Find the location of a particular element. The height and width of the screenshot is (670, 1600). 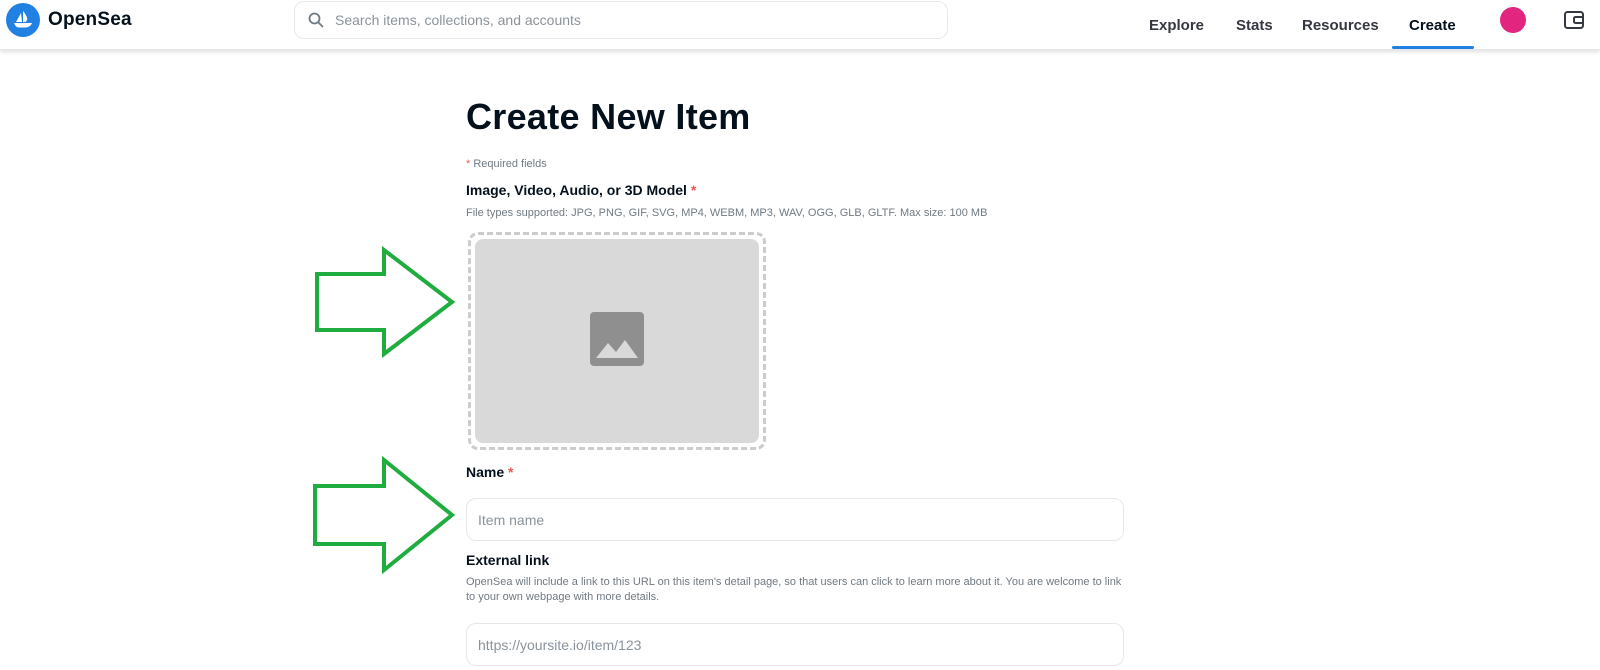

media-preview-area is located at coordinates (617, 341).